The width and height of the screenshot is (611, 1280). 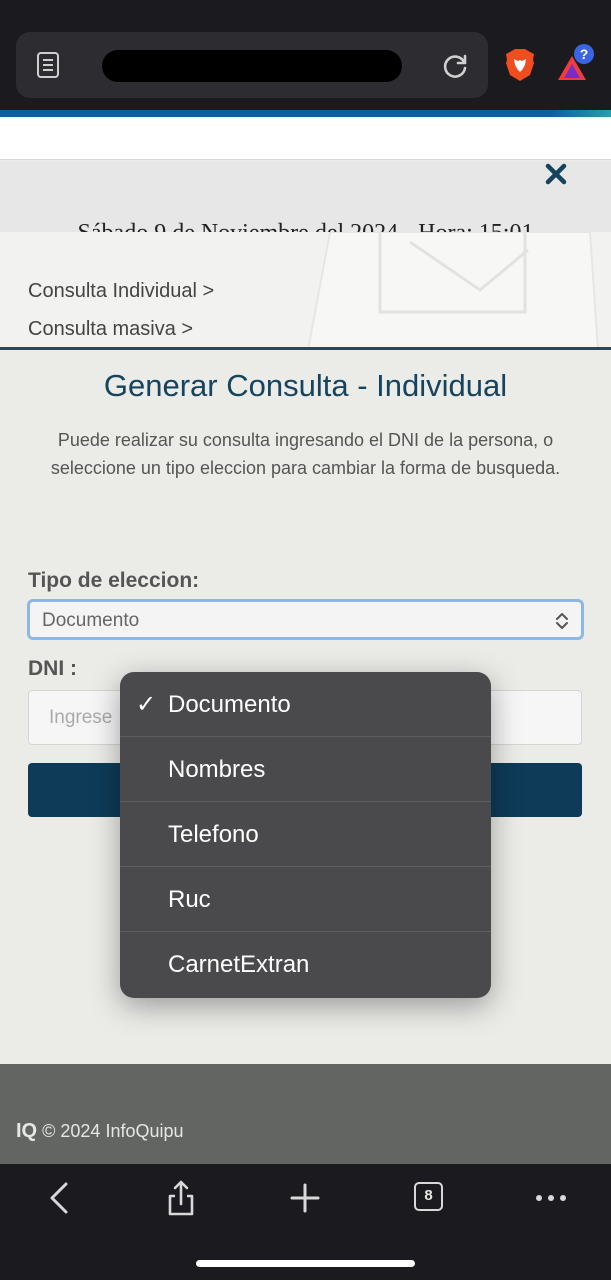 I want to click on brave-rewards-icon: ?, so click(x=577, y=64).